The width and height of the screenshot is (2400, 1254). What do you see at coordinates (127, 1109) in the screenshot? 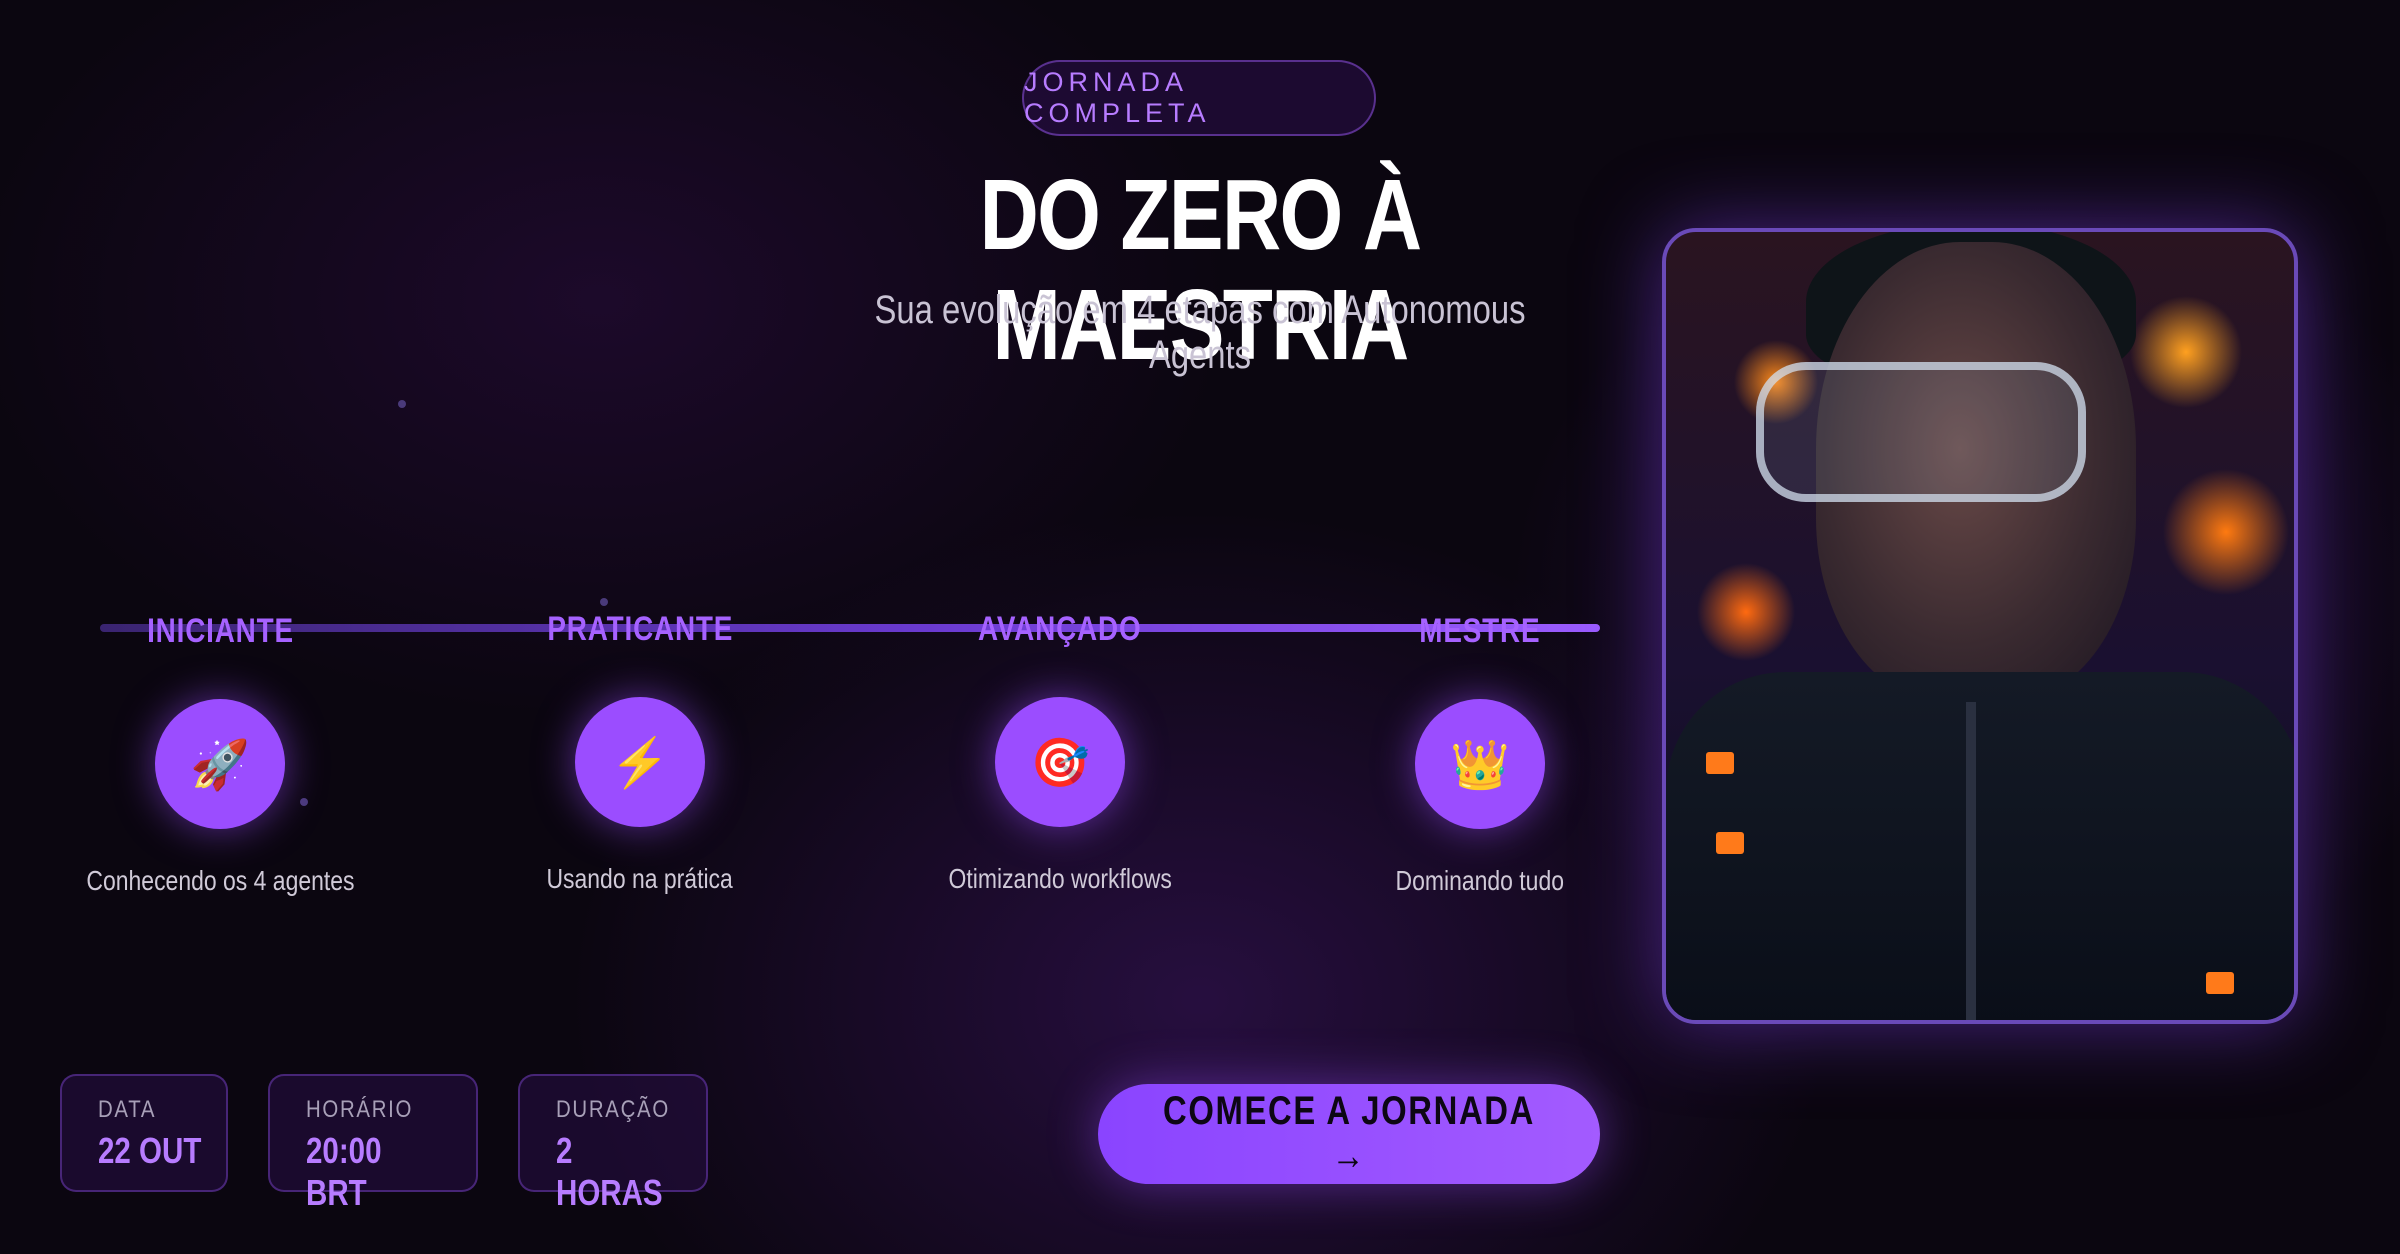
I see `date-label: DATA` at bounding box center [127, 1109].